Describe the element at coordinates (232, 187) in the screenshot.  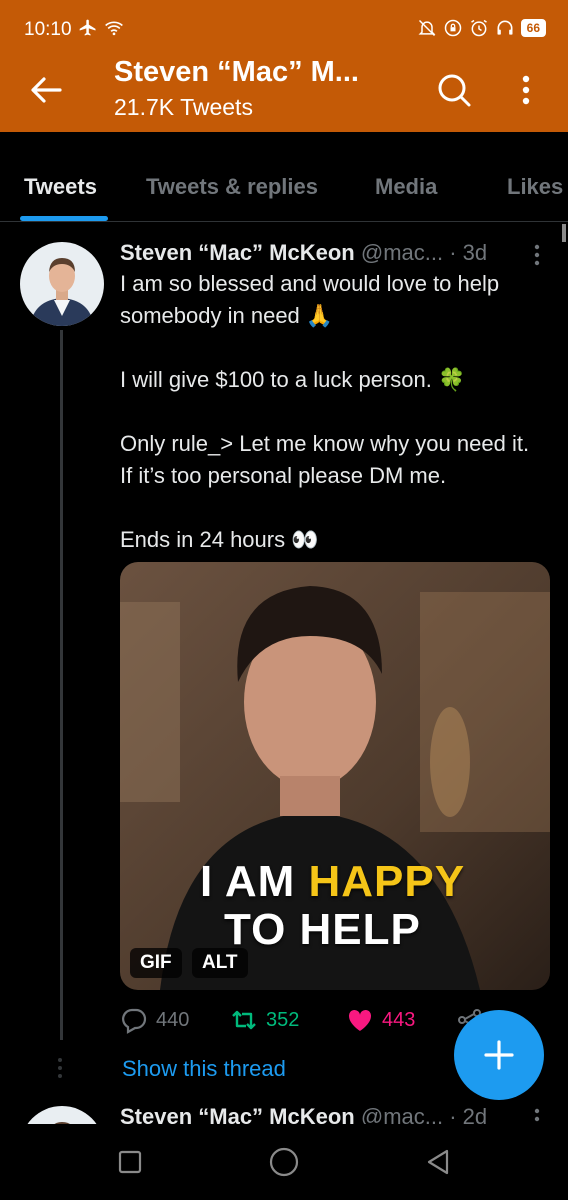
I see `tab-tweets-replies: Tweets & replies` at that location.